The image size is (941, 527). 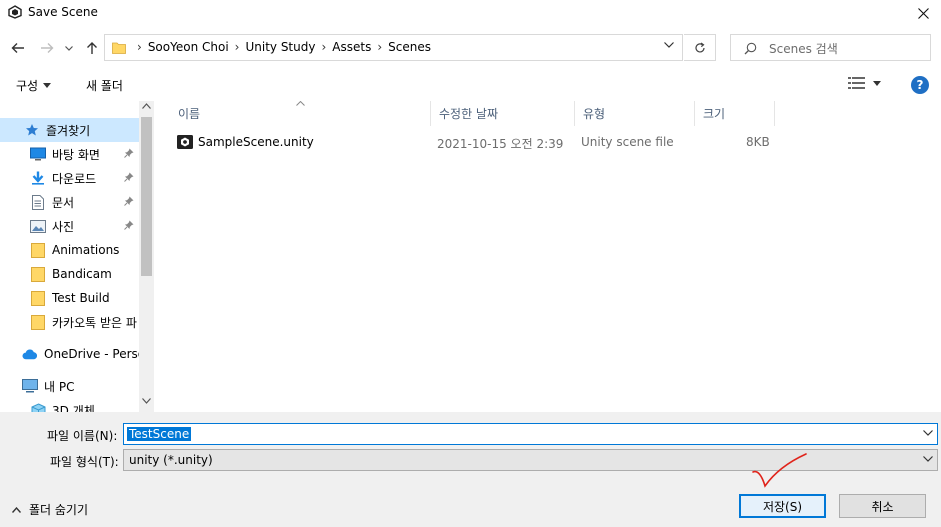 I want to click on up-button, so click(x=92, y=48).